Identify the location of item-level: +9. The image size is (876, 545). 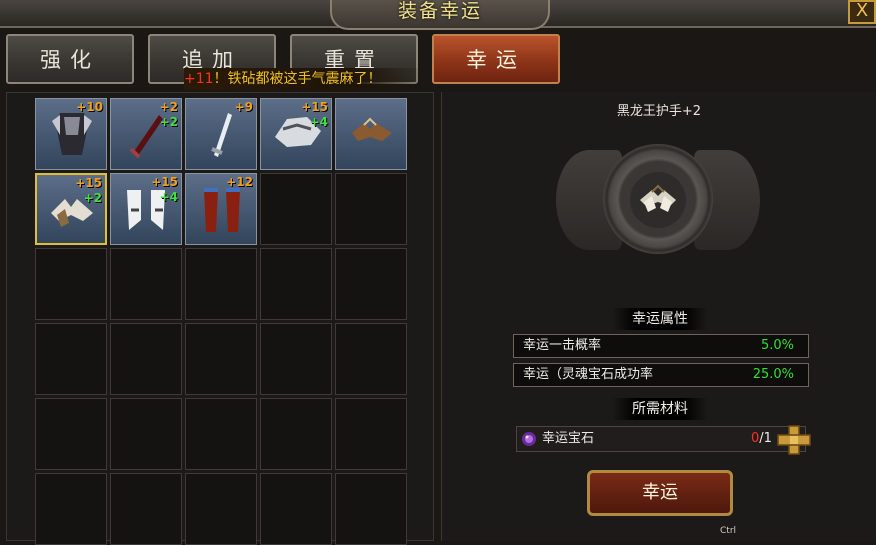
(243, 107).